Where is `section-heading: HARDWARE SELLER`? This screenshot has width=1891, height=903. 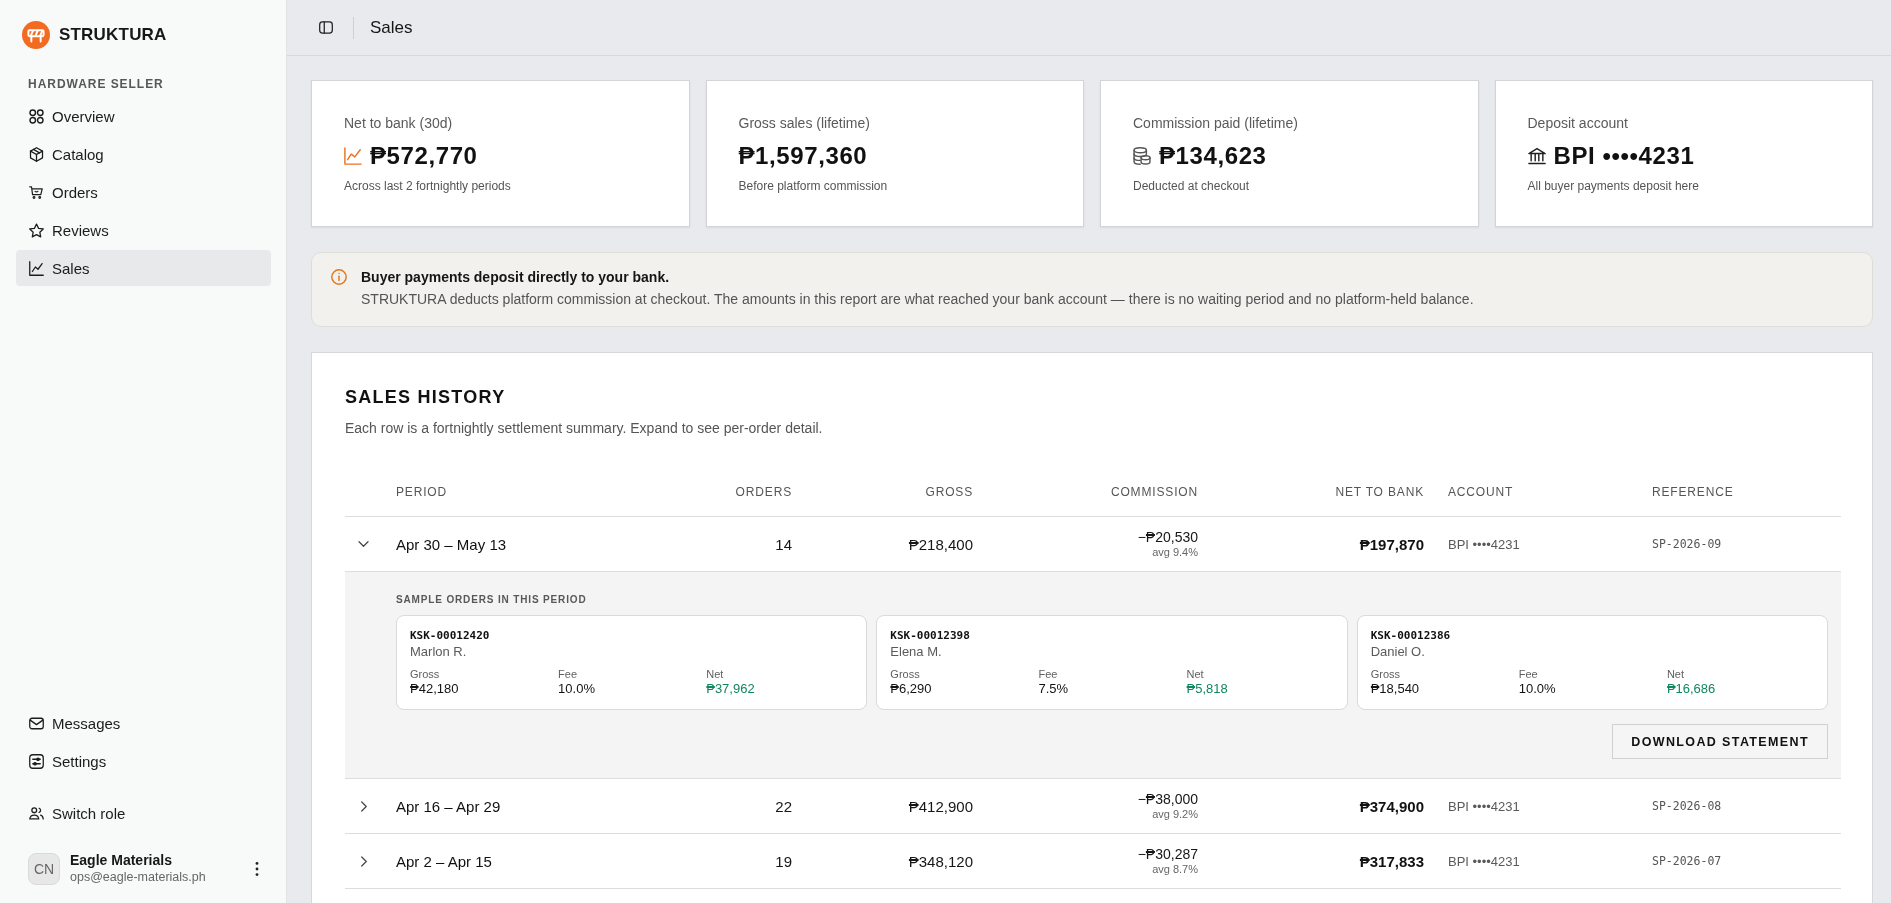
section-heading: HARDWARE SELLER is located at coordinates (96, 84).